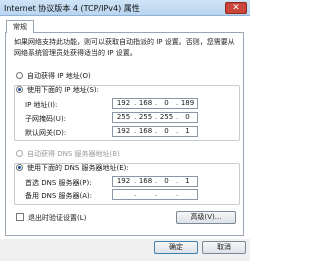  I want to click on ip-auto-radio, so click(19, 75).